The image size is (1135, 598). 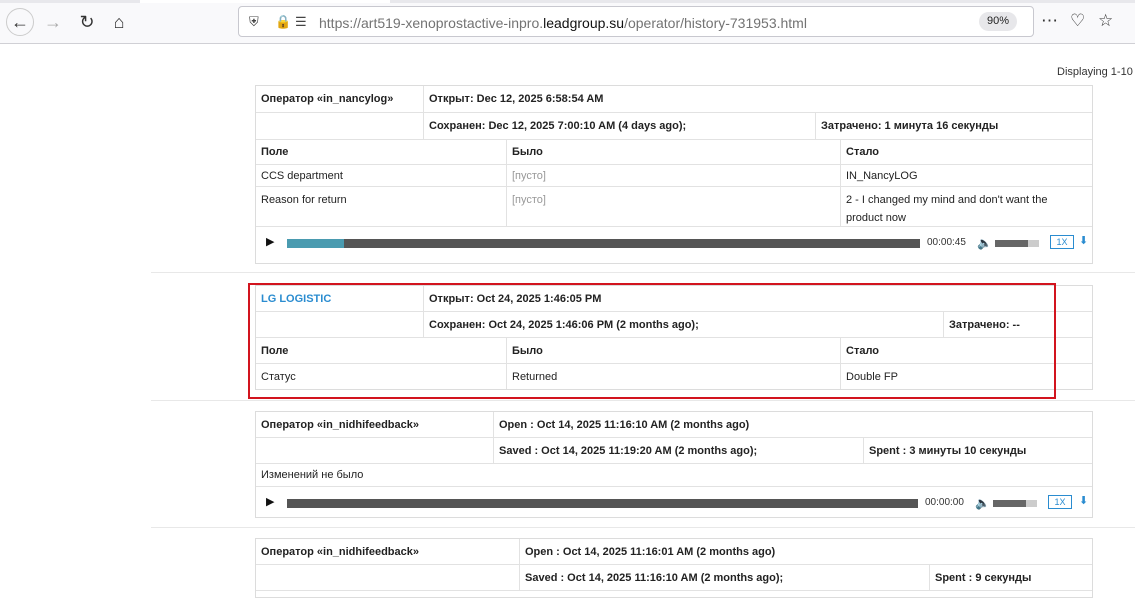 What do you see at coordinates (948, 450) in the screenshot?
I see `spent-time: Spent : 3 минуты 10 секунды` at bounding box center [948, 450].